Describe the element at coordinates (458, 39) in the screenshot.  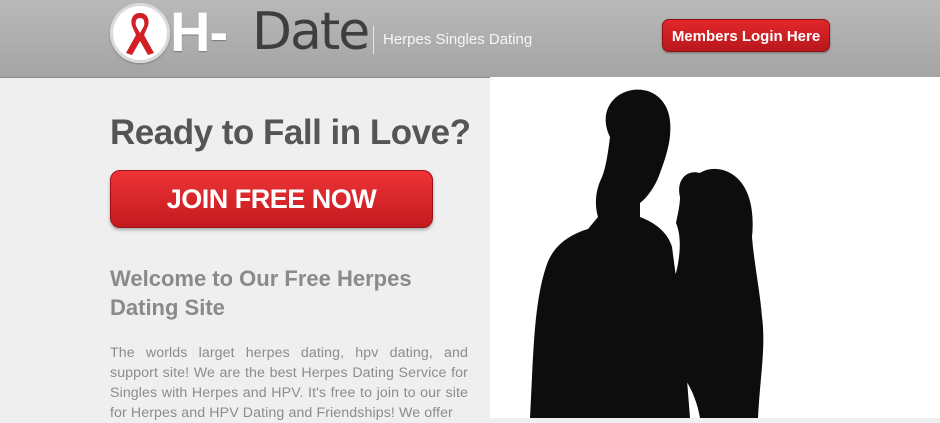
I see `site-tagline: Herpes Singles Dating` at that location.